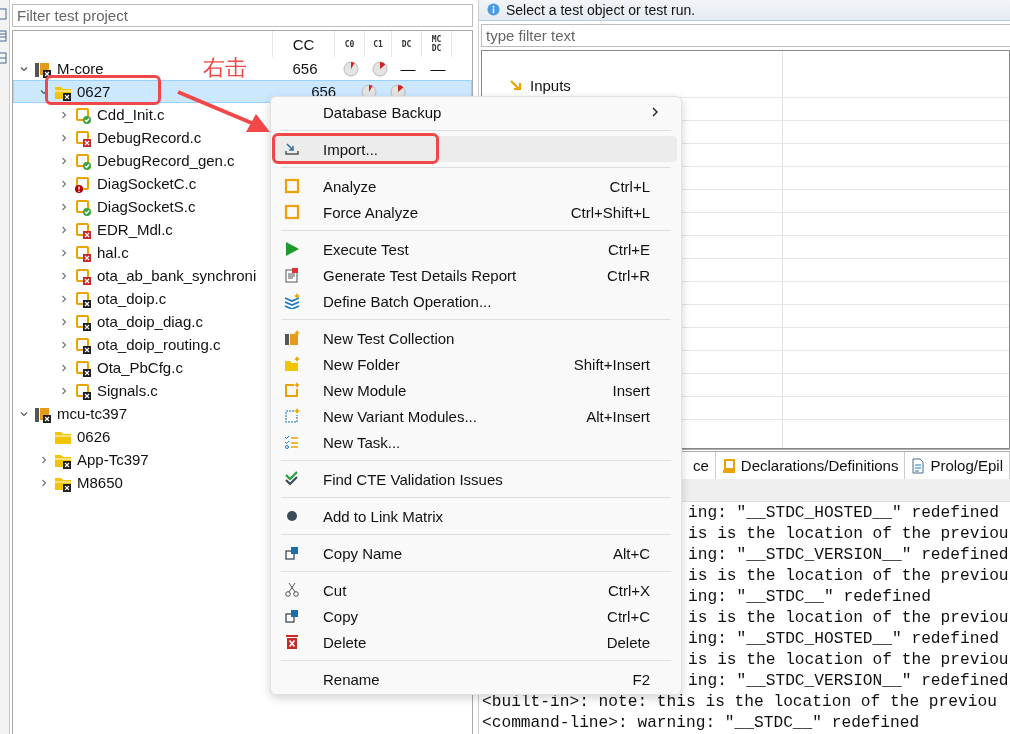 Image resolution: width=1010 pixels, height=734 pixels. Describe the element at coordinates (476, 275) in the screenshot. I see `menu-item: Generate Test Details Report Ctrl+R` at that location.